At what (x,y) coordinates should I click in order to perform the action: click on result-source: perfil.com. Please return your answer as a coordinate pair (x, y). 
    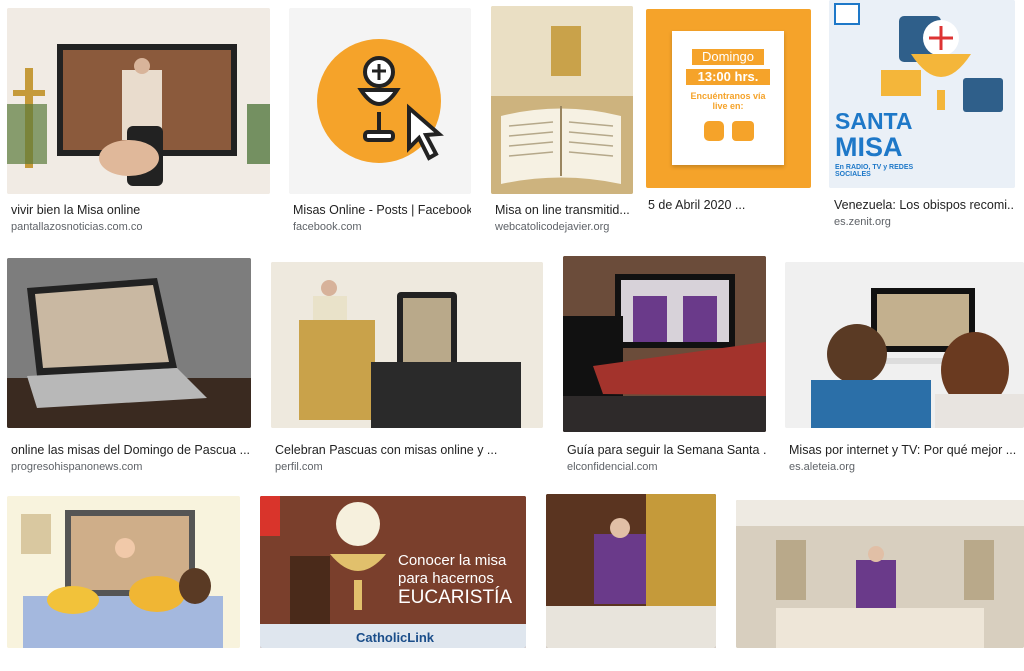
    Looking at the image, I should click on (299, 467).